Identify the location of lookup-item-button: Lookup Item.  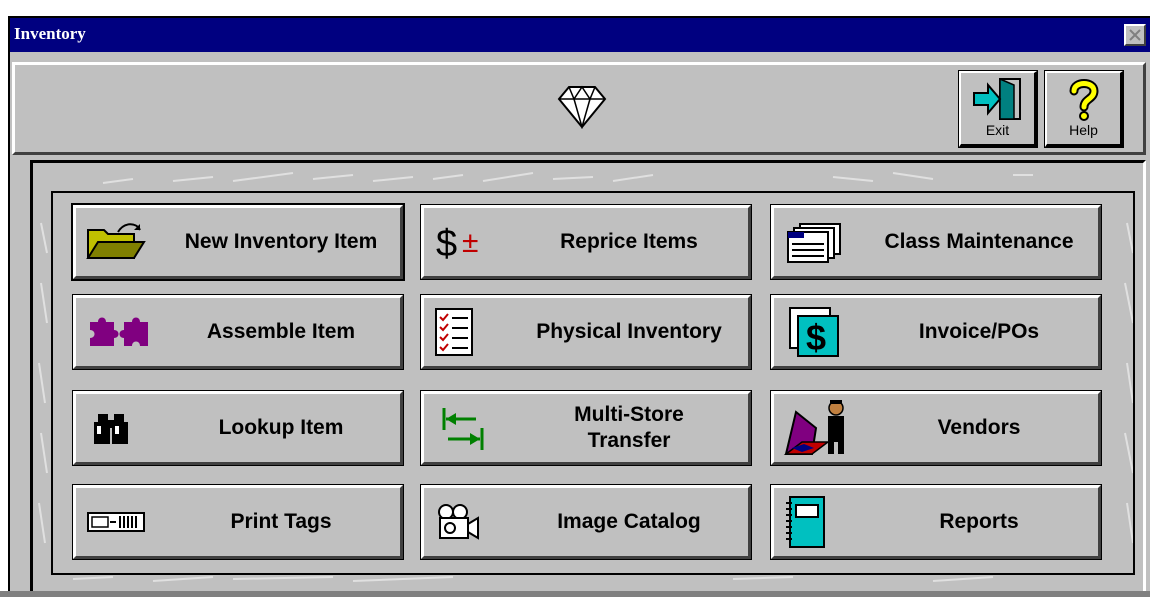
(238, 428).